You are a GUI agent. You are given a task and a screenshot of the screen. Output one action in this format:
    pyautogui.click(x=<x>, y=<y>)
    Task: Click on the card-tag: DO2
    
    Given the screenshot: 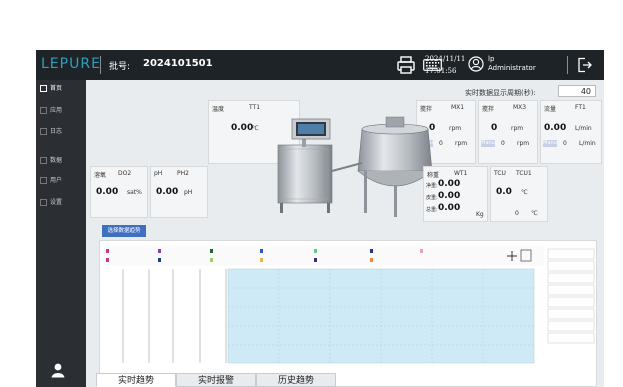 What is the action you would take?
    pyautogui.click(x=125, y=173)
    